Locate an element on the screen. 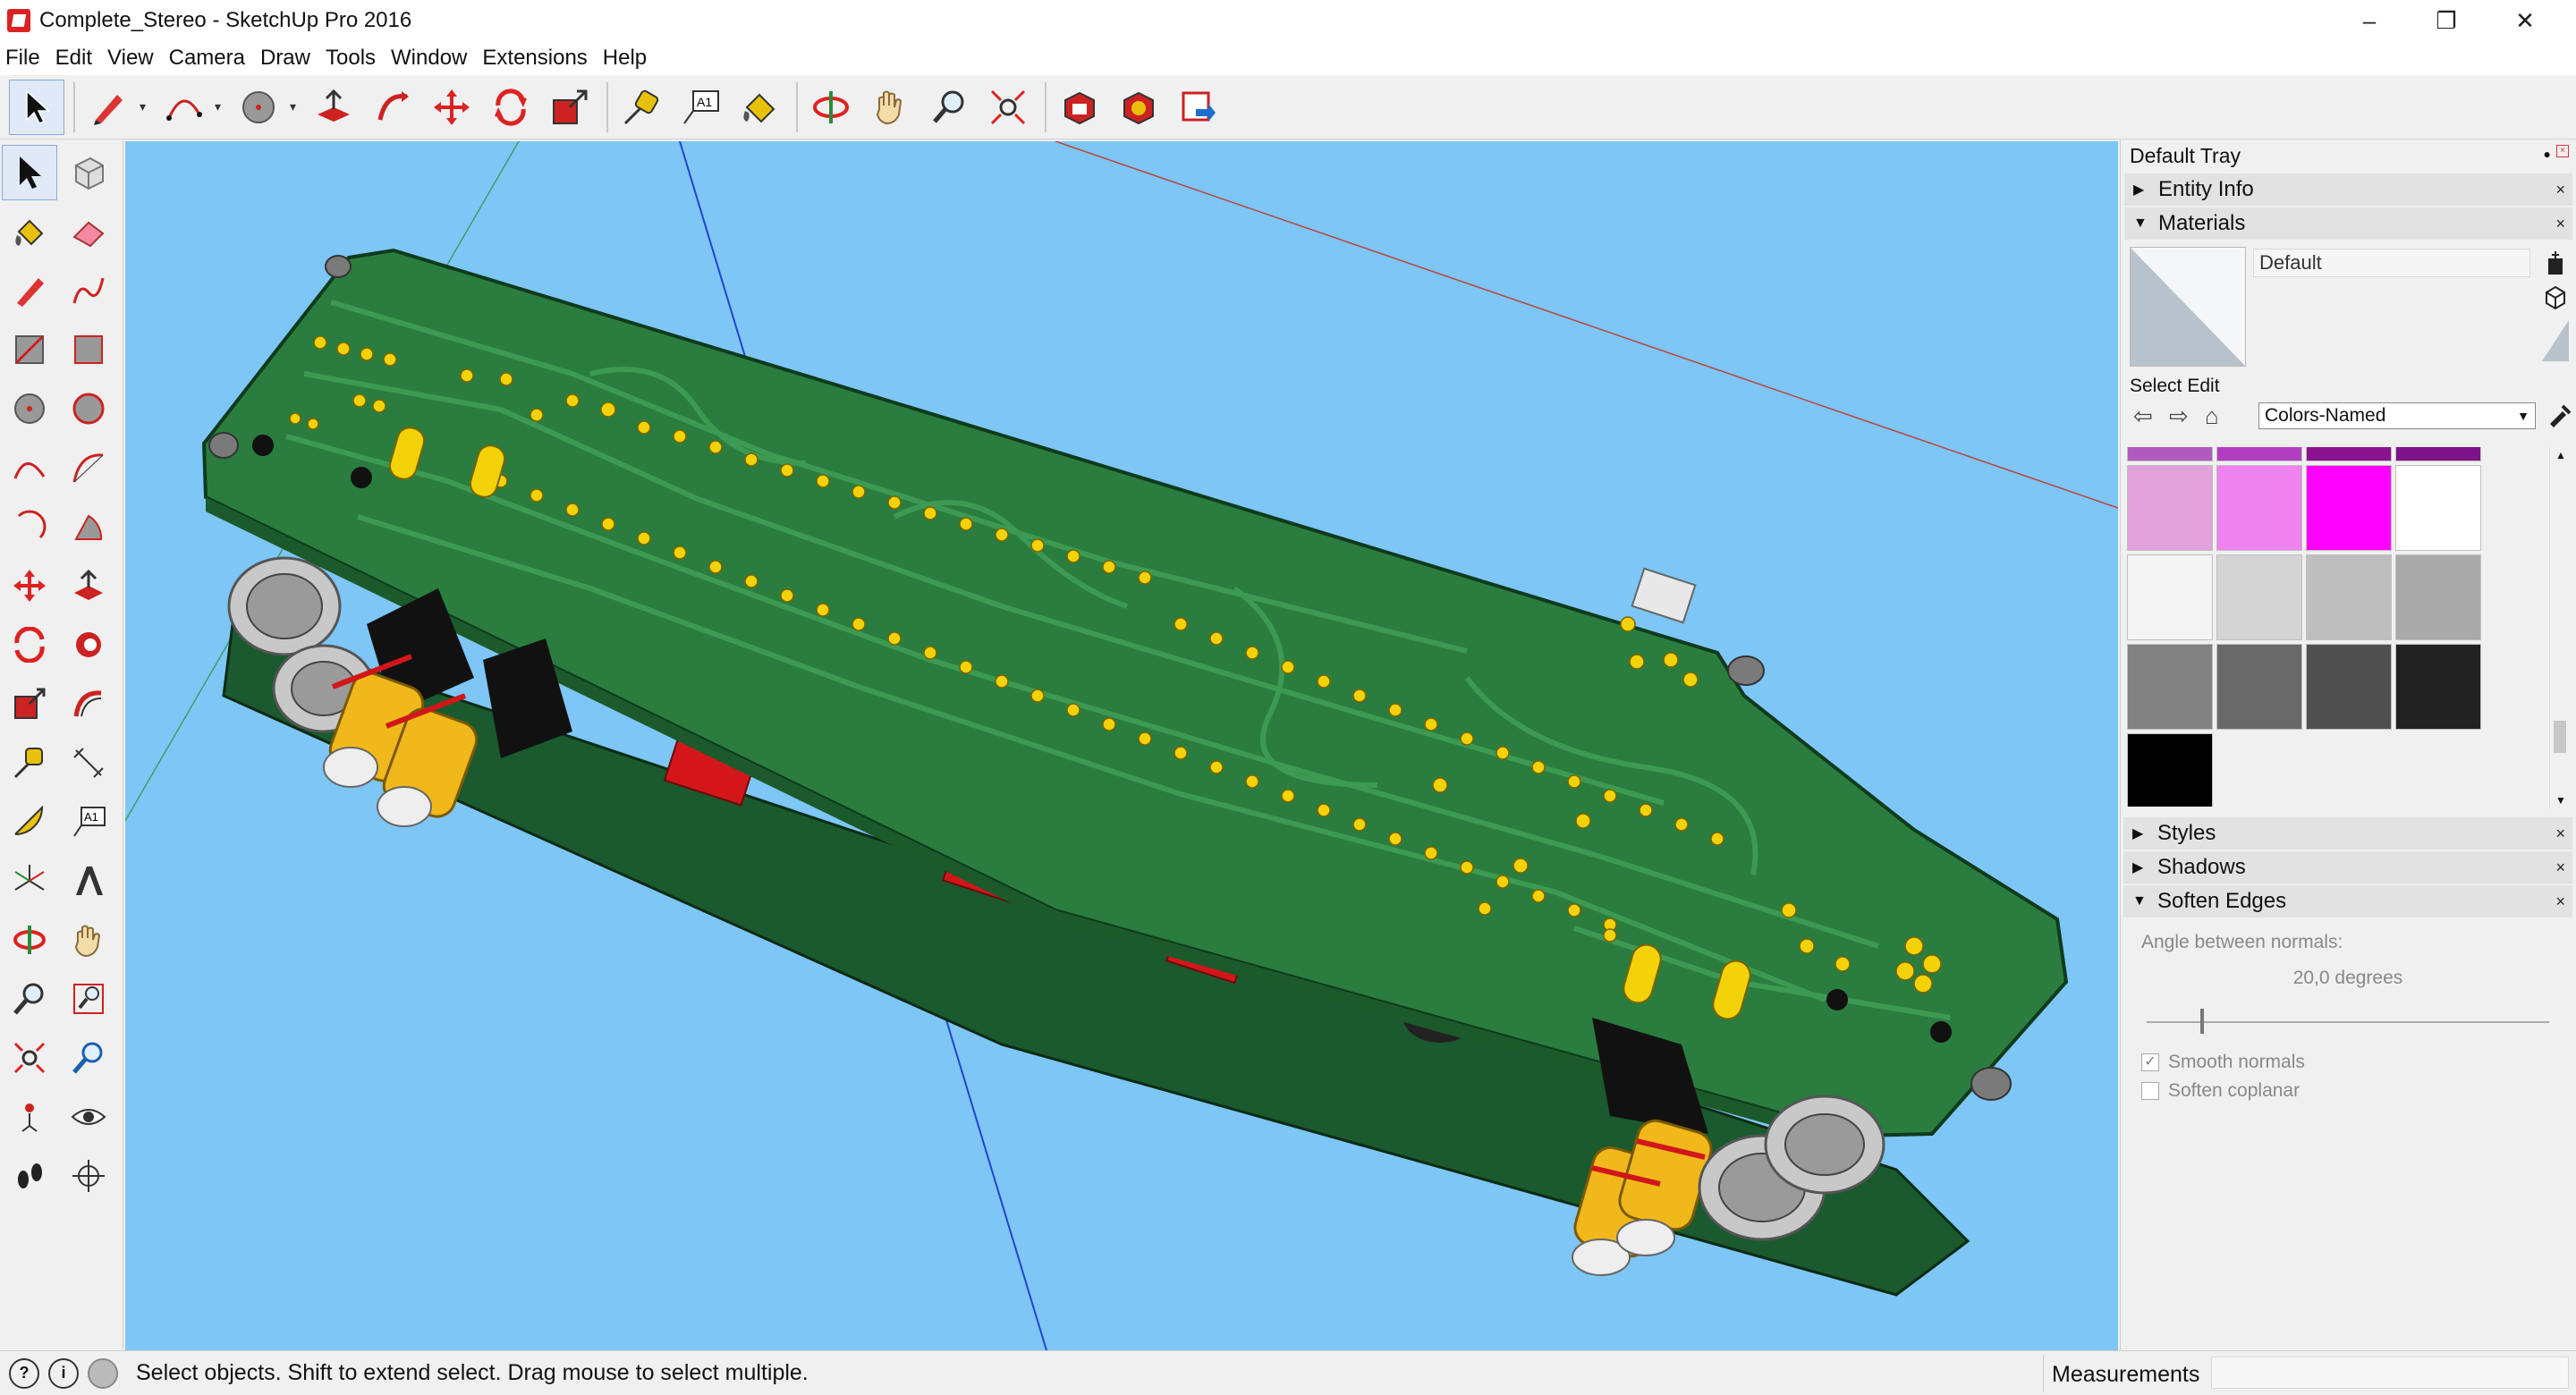  push-pull-button is located at coordinates (333, 107).